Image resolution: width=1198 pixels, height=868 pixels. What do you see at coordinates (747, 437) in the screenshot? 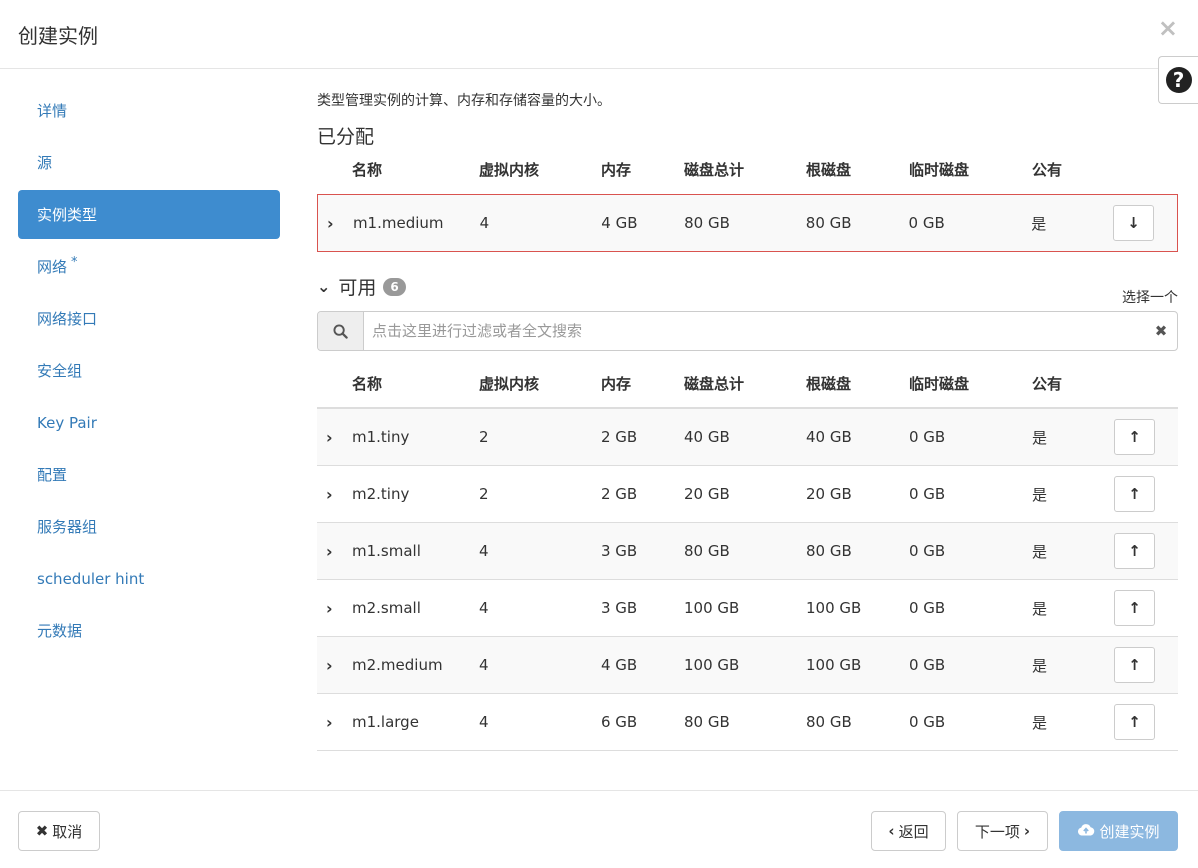
I see `table-row: › m1.tiny 2 2 GB 40 GB 40 GB 0 GB 是 ↑` at bounding box center [747, 437].